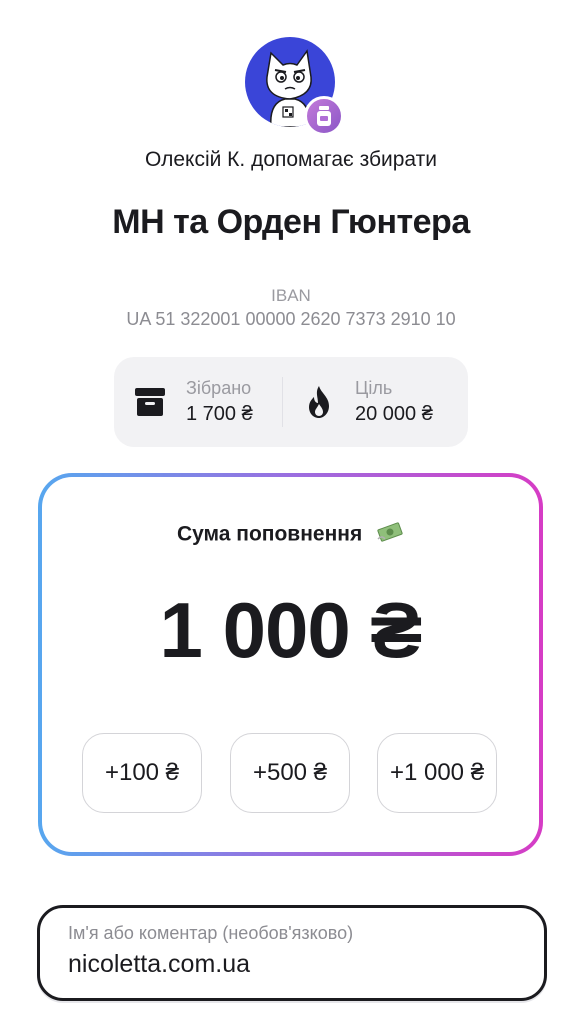 This screenshot has height=1024, width=582. Describe the element at coordinates (290, 630) in the screenshot. I see `topup-amount: 1 000 ₴` at that location.